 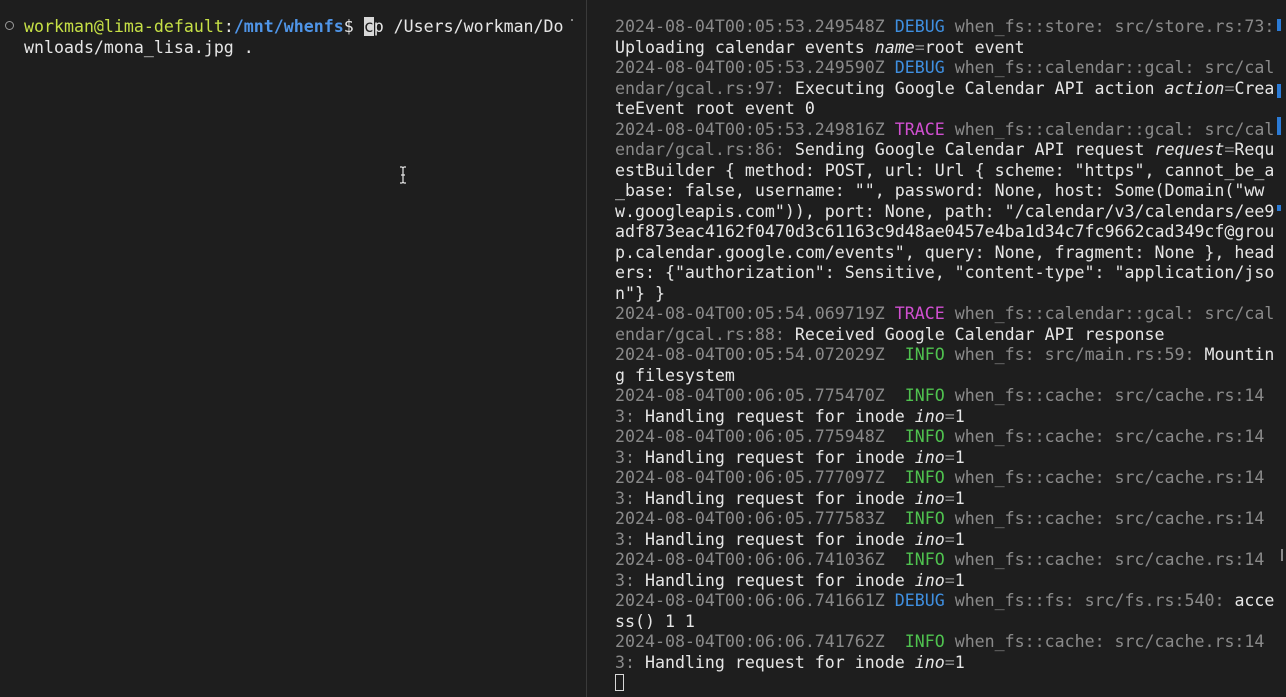 What do you see at coordinates (124, 26) in the screenshot?
I see `prompt-user: workman@lima-default` at bounding box center [124, 26].